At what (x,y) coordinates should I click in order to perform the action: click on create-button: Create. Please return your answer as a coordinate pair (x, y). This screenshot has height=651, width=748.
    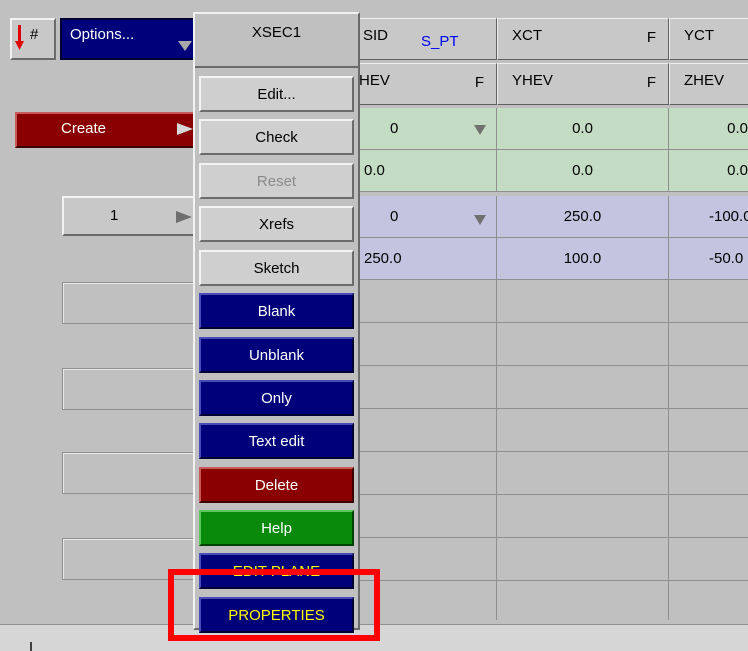
    Looking at the image, I should click on (106, 130).